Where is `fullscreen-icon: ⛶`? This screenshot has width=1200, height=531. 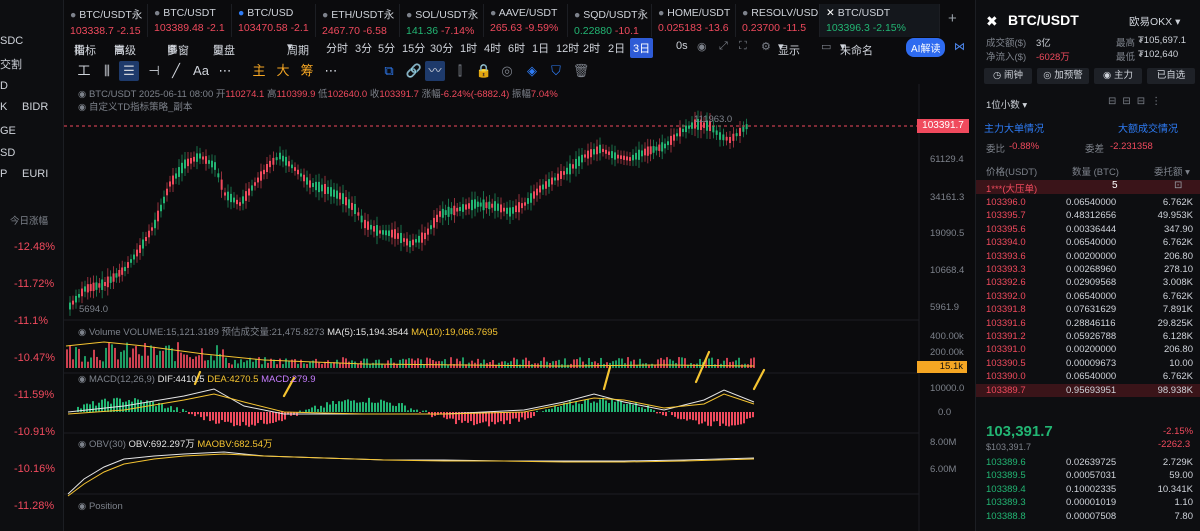 fullscreen-icon: ⛶ is located at coordinates (743, 46).